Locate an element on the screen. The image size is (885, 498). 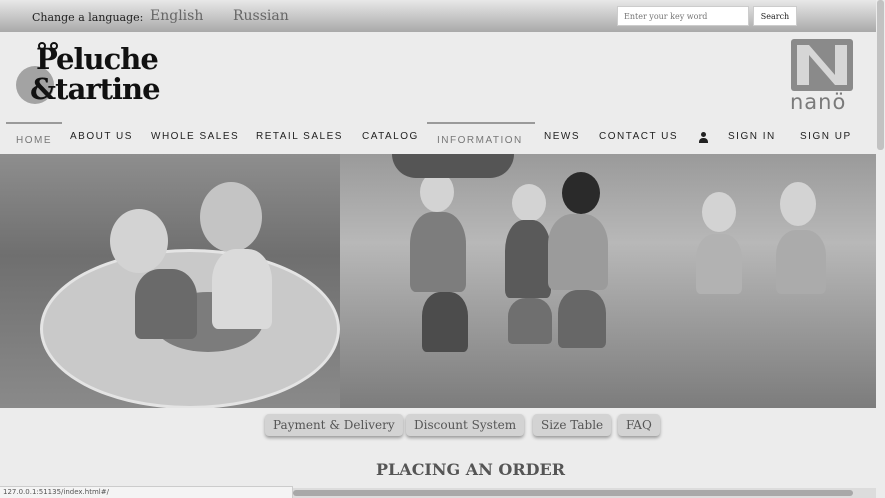
nav-home: HOME is located at coordinates (34, 137).